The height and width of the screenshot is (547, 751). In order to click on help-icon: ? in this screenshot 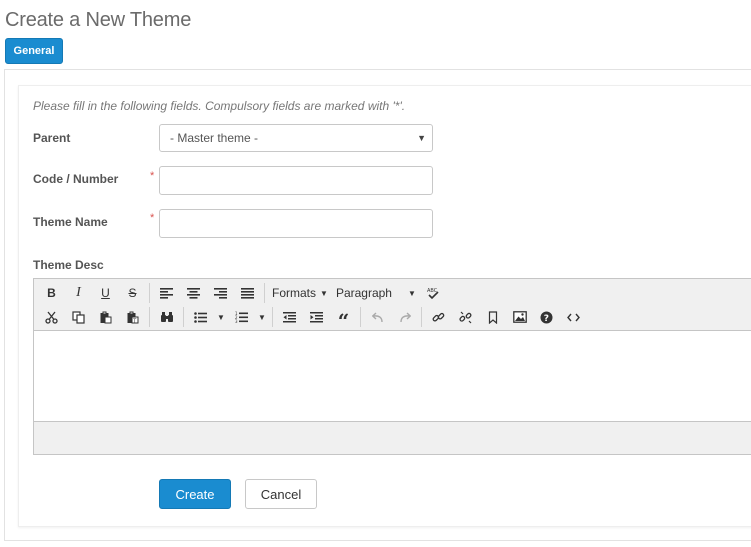, I will do `click(546, 317)`.